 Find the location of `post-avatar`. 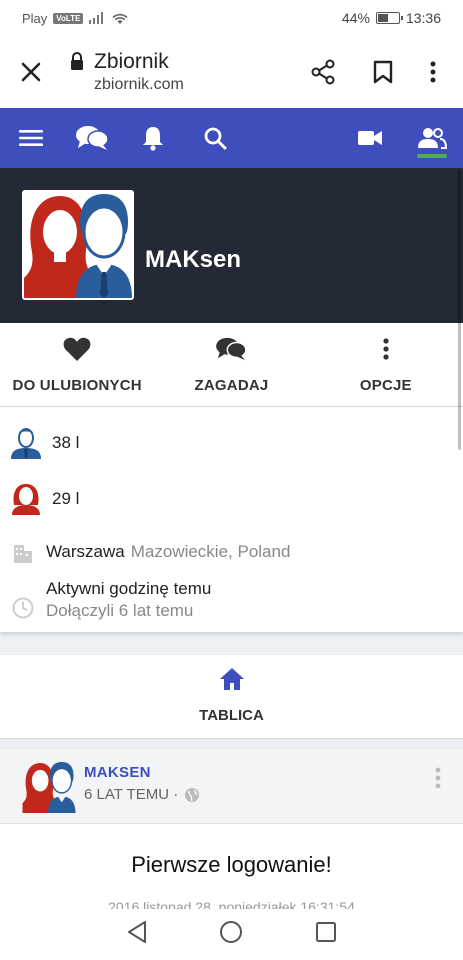

post-avatar is located at coordinates (49, 787).